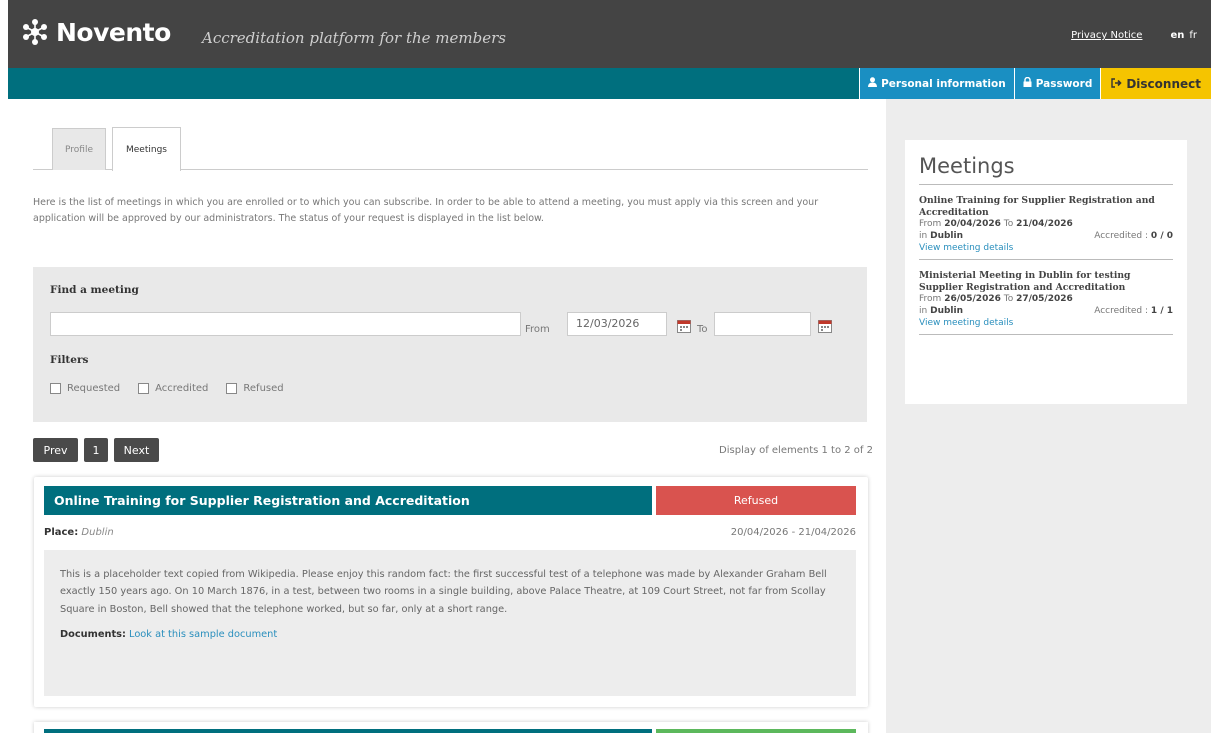 The image size is (1211, 733). What do you see at coordinates (609, 83) in the screenshot?
I see `nav-bar: Personal information Password Disconnect` at bounding box center [609, 83].